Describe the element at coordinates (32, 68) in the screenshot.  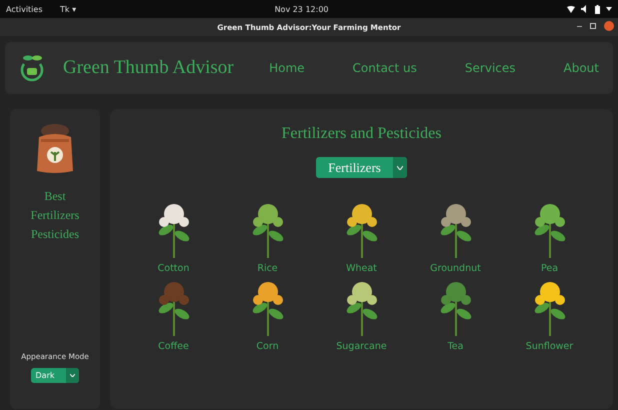
I see `logo-icon` at that location.